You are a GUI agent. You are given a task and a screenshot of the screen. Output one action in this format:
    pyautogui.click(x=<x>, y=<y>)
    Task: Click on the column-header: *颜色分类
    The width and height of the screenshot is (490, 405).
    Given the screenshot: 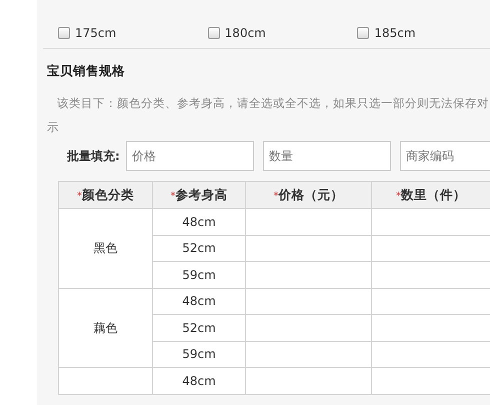 What is the action you would take?
    pyautogui.click(x=105, y=195)
    